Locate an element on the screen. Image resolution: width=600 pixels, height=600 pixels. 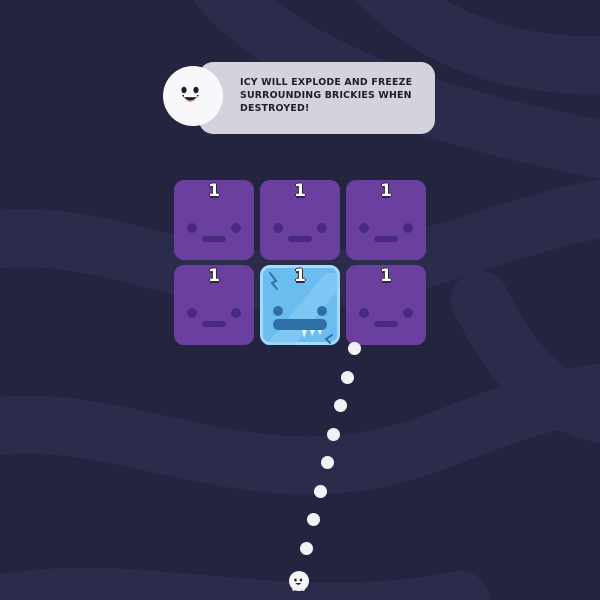
icy-brick: 1 is located at coordinates (300, 305).